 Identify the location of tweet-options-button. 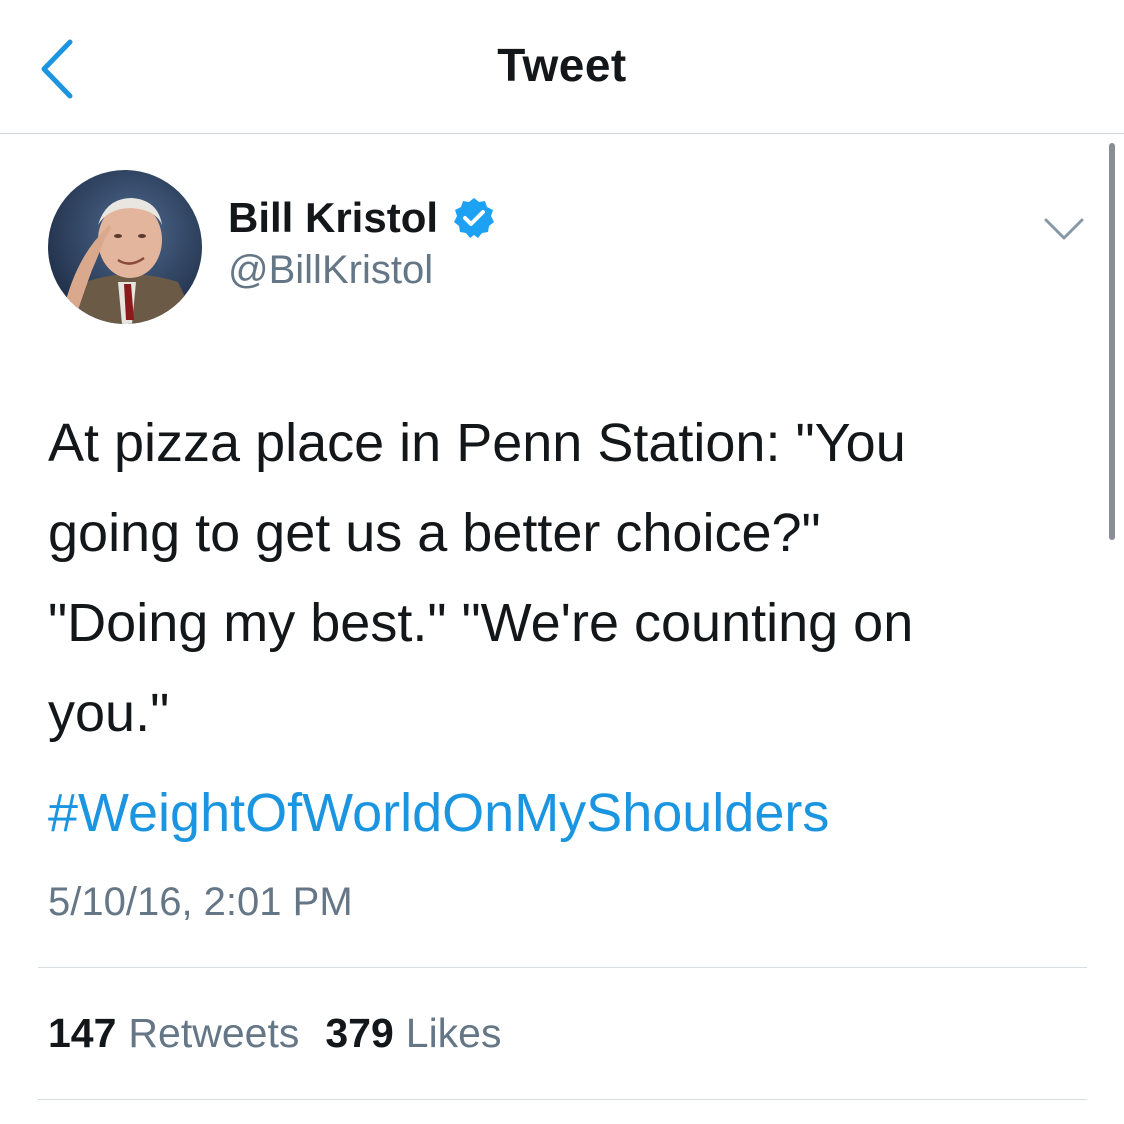
(1064, 228).